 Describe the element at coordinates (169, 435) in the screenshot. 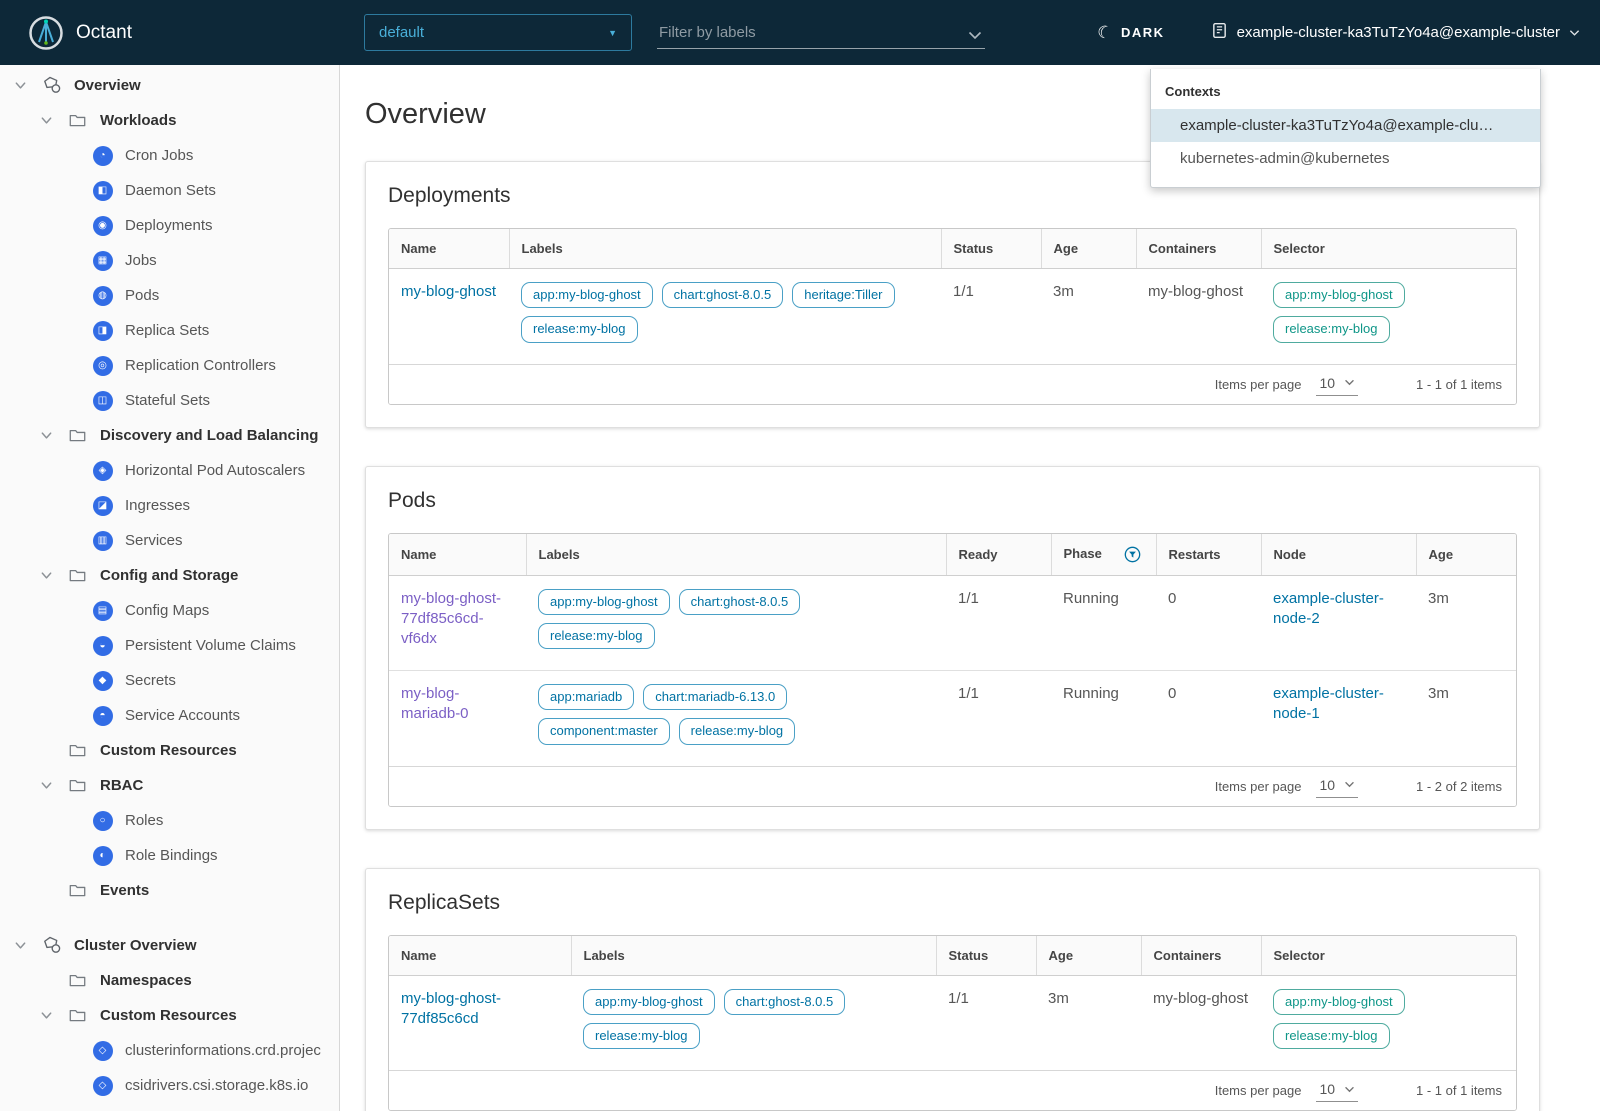

I see `sidebar-item-discovery-and-load-balancing: Discovery and Load Balancing` at that location.